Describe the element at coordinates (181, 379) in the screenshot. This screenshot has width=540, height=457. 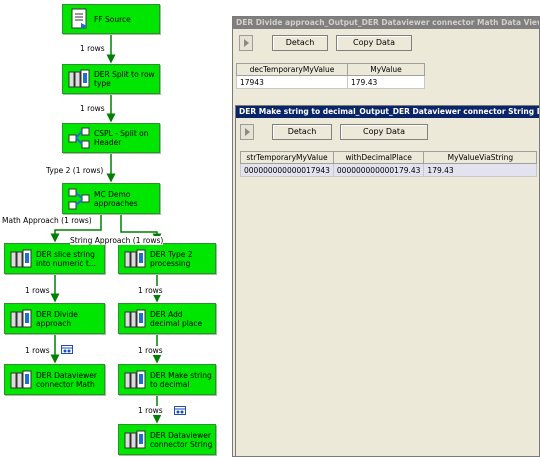
I see `node-label: DER Make string to decimal` at that location.